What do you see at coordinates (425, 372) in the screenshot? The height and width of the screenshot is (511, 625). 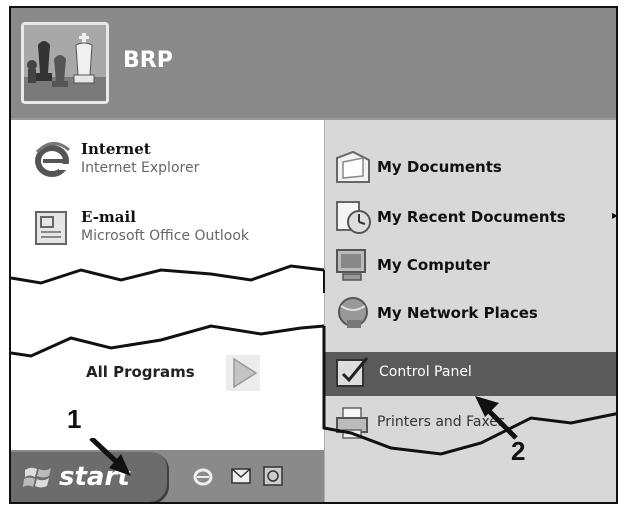 I see `place-control-panel-label: Control Panel` at bounding box center [425, 372].